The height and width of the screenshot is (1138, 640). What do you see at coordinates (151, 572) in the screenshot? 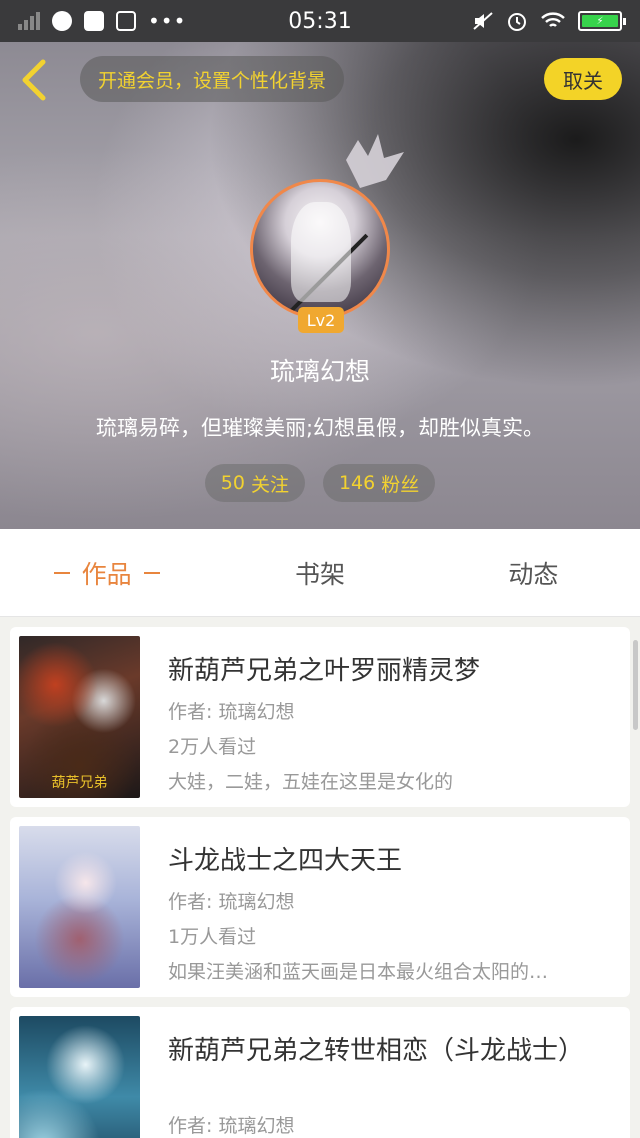
I see `tab-indicator-right` at bounding box center [151, 572].